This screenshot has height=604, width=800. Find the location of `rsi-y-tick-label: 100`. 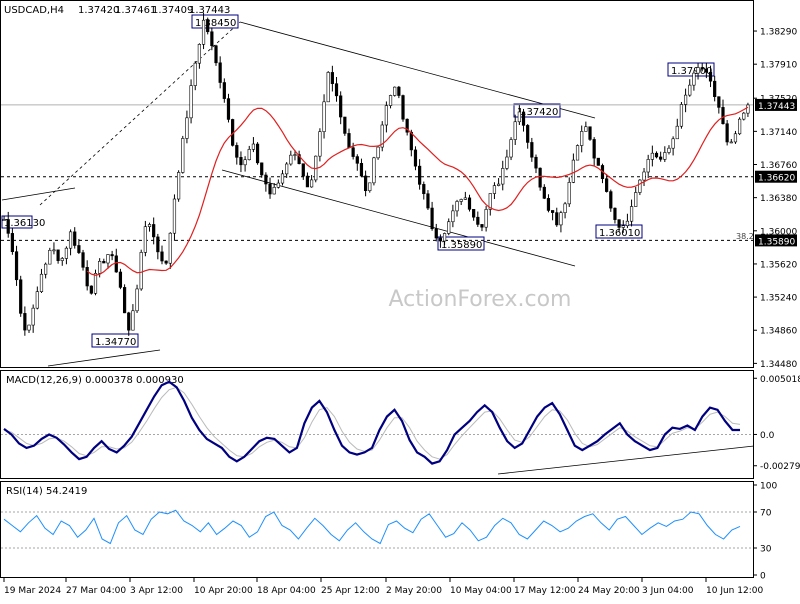

rsi-y-tick-label: 100 is located at coordinates (768, 487).